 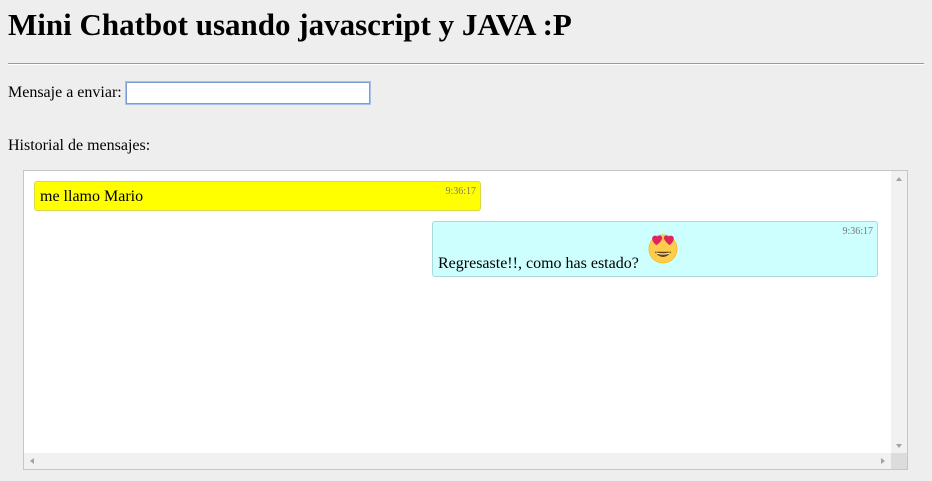 I want to click on scroll-down-arrow-icon, so click(x=899, y=446).